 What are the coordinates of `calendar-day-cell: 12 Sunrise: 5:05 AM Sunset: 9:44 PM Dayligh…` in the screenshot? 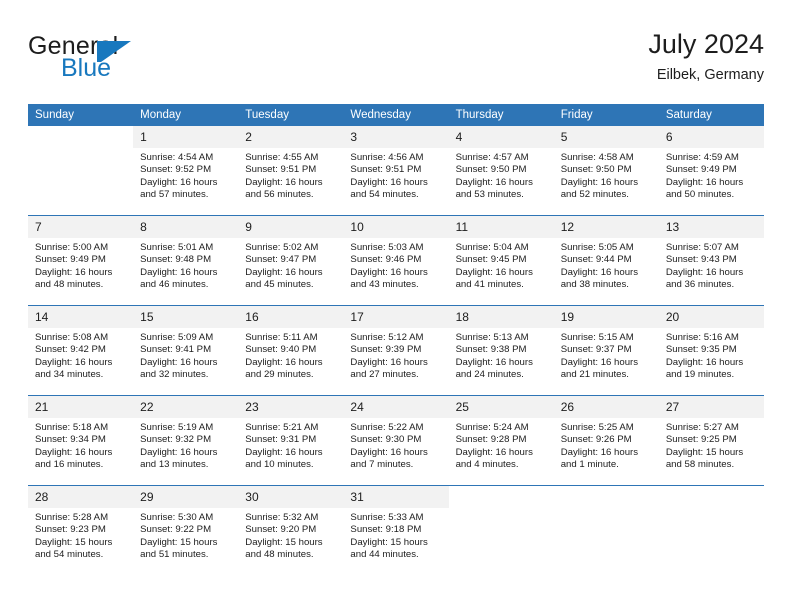 It's located at (606, 260).